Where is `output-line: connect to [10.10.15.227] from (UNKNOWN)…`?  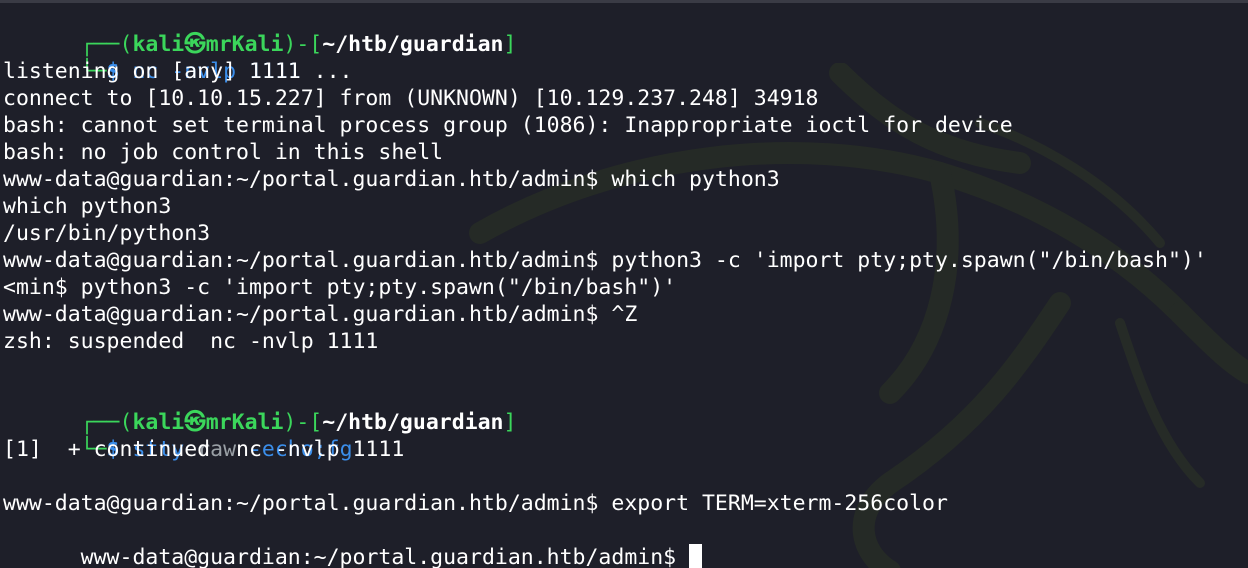 output-line: connect to [10.10.15.227] from (UNKNOWN)… is located at coordinates (411, 98).